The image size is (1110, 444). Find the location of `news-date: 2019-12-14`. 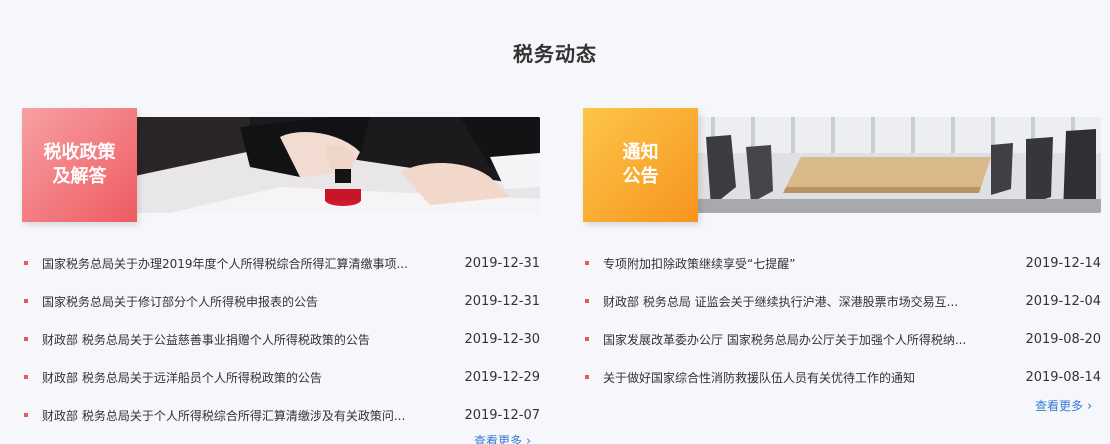

news-date: 2019-12-14 is located at coordinates (1063, 263).